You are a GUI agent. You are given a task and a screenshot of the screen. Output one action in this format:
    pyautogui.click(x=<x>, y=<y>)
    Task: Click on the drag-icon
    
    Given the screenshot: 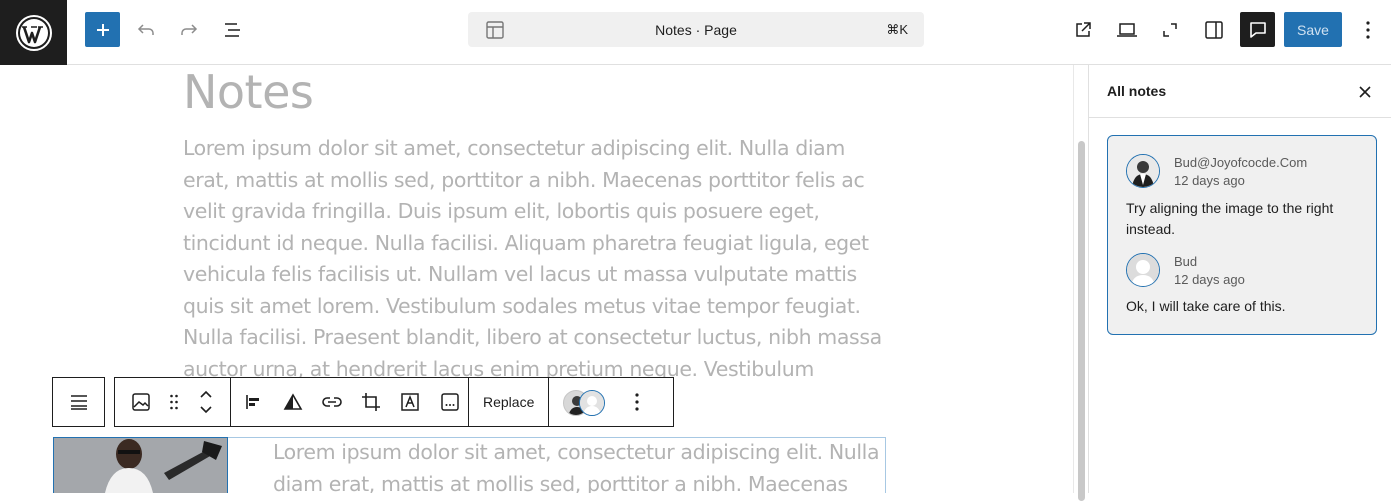 What is the action you would take?
    pyautogui.click(x=174, y=402)
    